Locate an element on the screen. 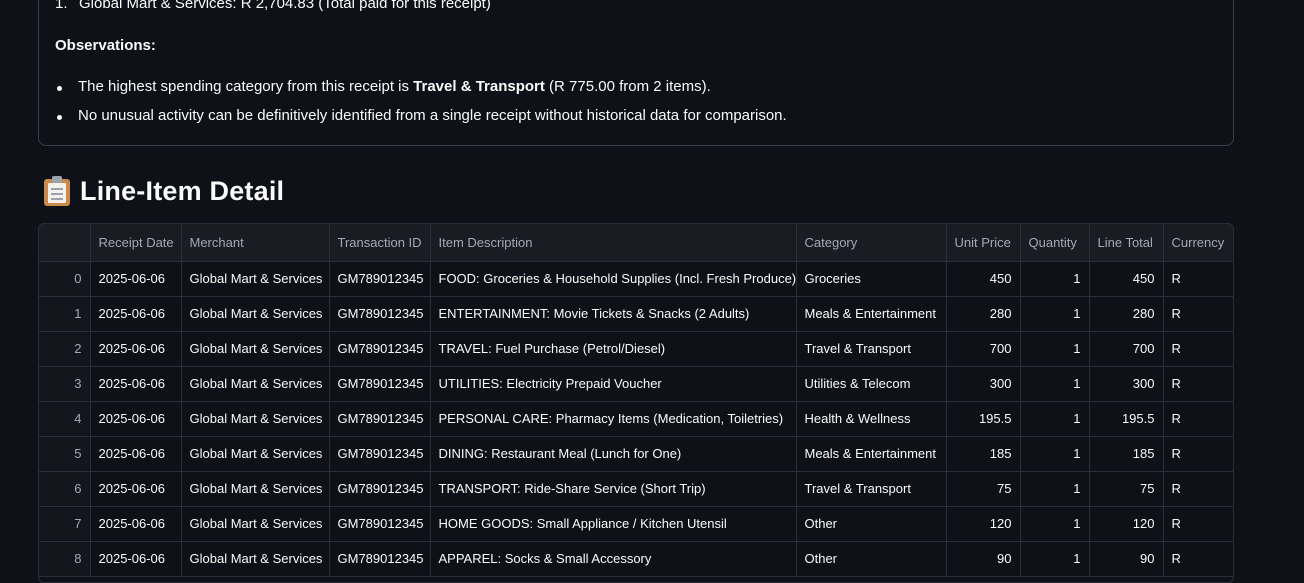  row-index: 1 is located at coordinates (65, 314).